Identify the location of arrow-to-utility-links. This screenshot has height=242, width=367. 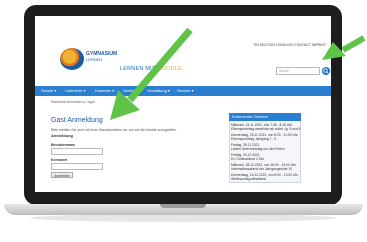
(344, 47).